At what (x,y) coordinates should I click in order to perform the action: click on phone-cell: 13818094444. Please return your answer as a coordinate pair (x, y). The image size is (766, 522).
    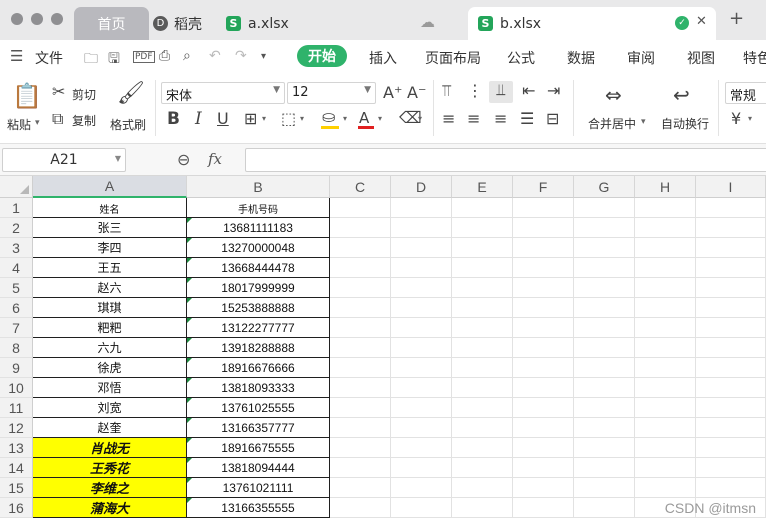
    Looking at the image, I should click on (258, 468).